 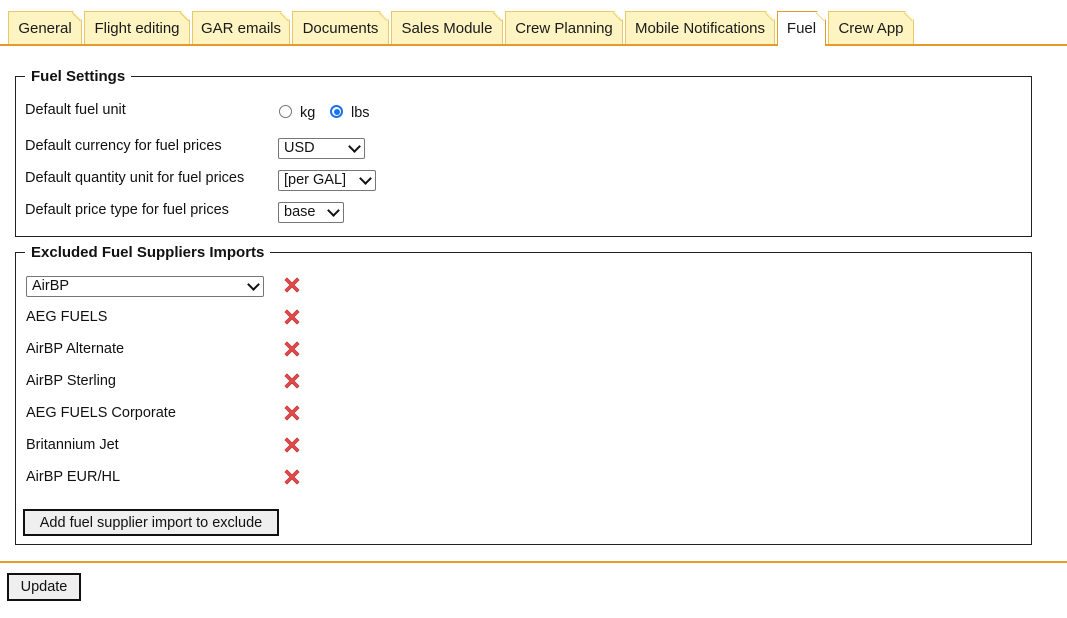 I want to click on tab-label: Crew App, so click(x=871, y=28).